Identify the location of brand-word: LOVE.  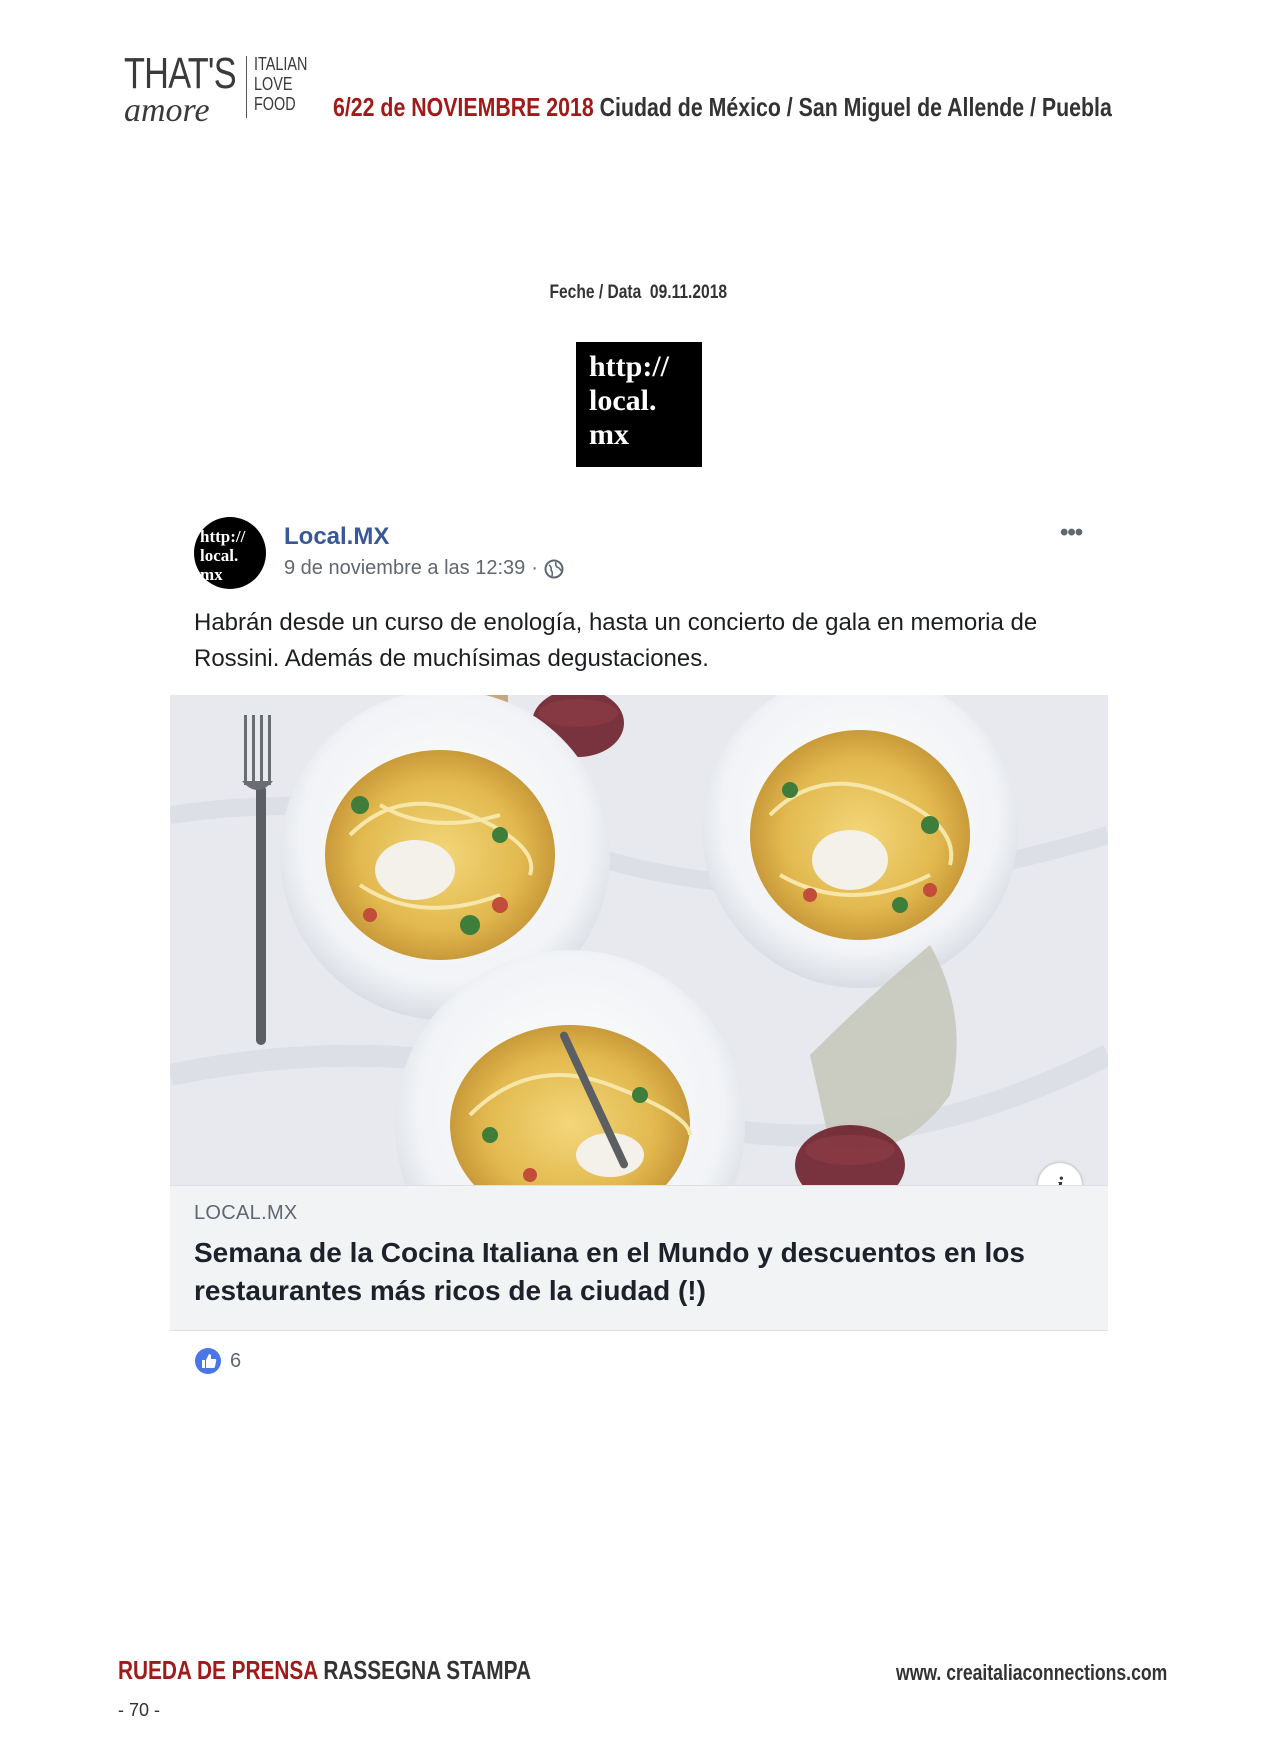
(273, 84).